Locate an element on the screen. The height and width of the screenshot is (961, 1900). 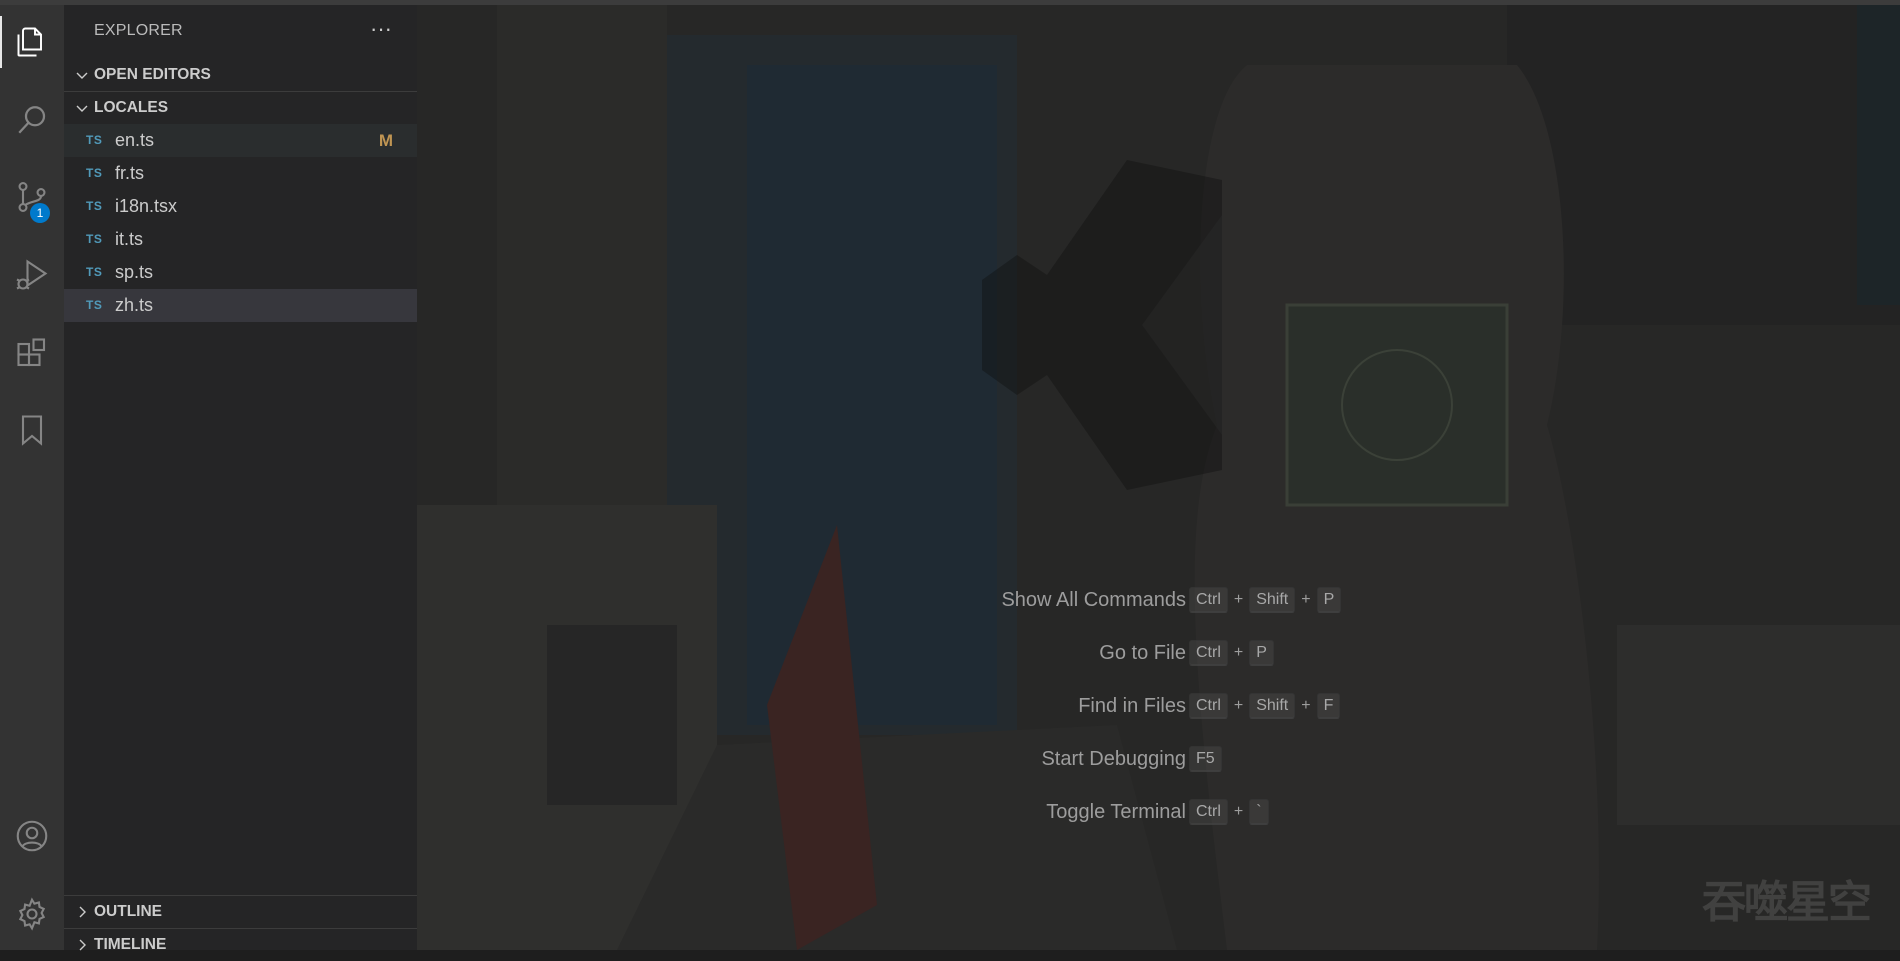
search-icon is located at coordinates (32, 120).